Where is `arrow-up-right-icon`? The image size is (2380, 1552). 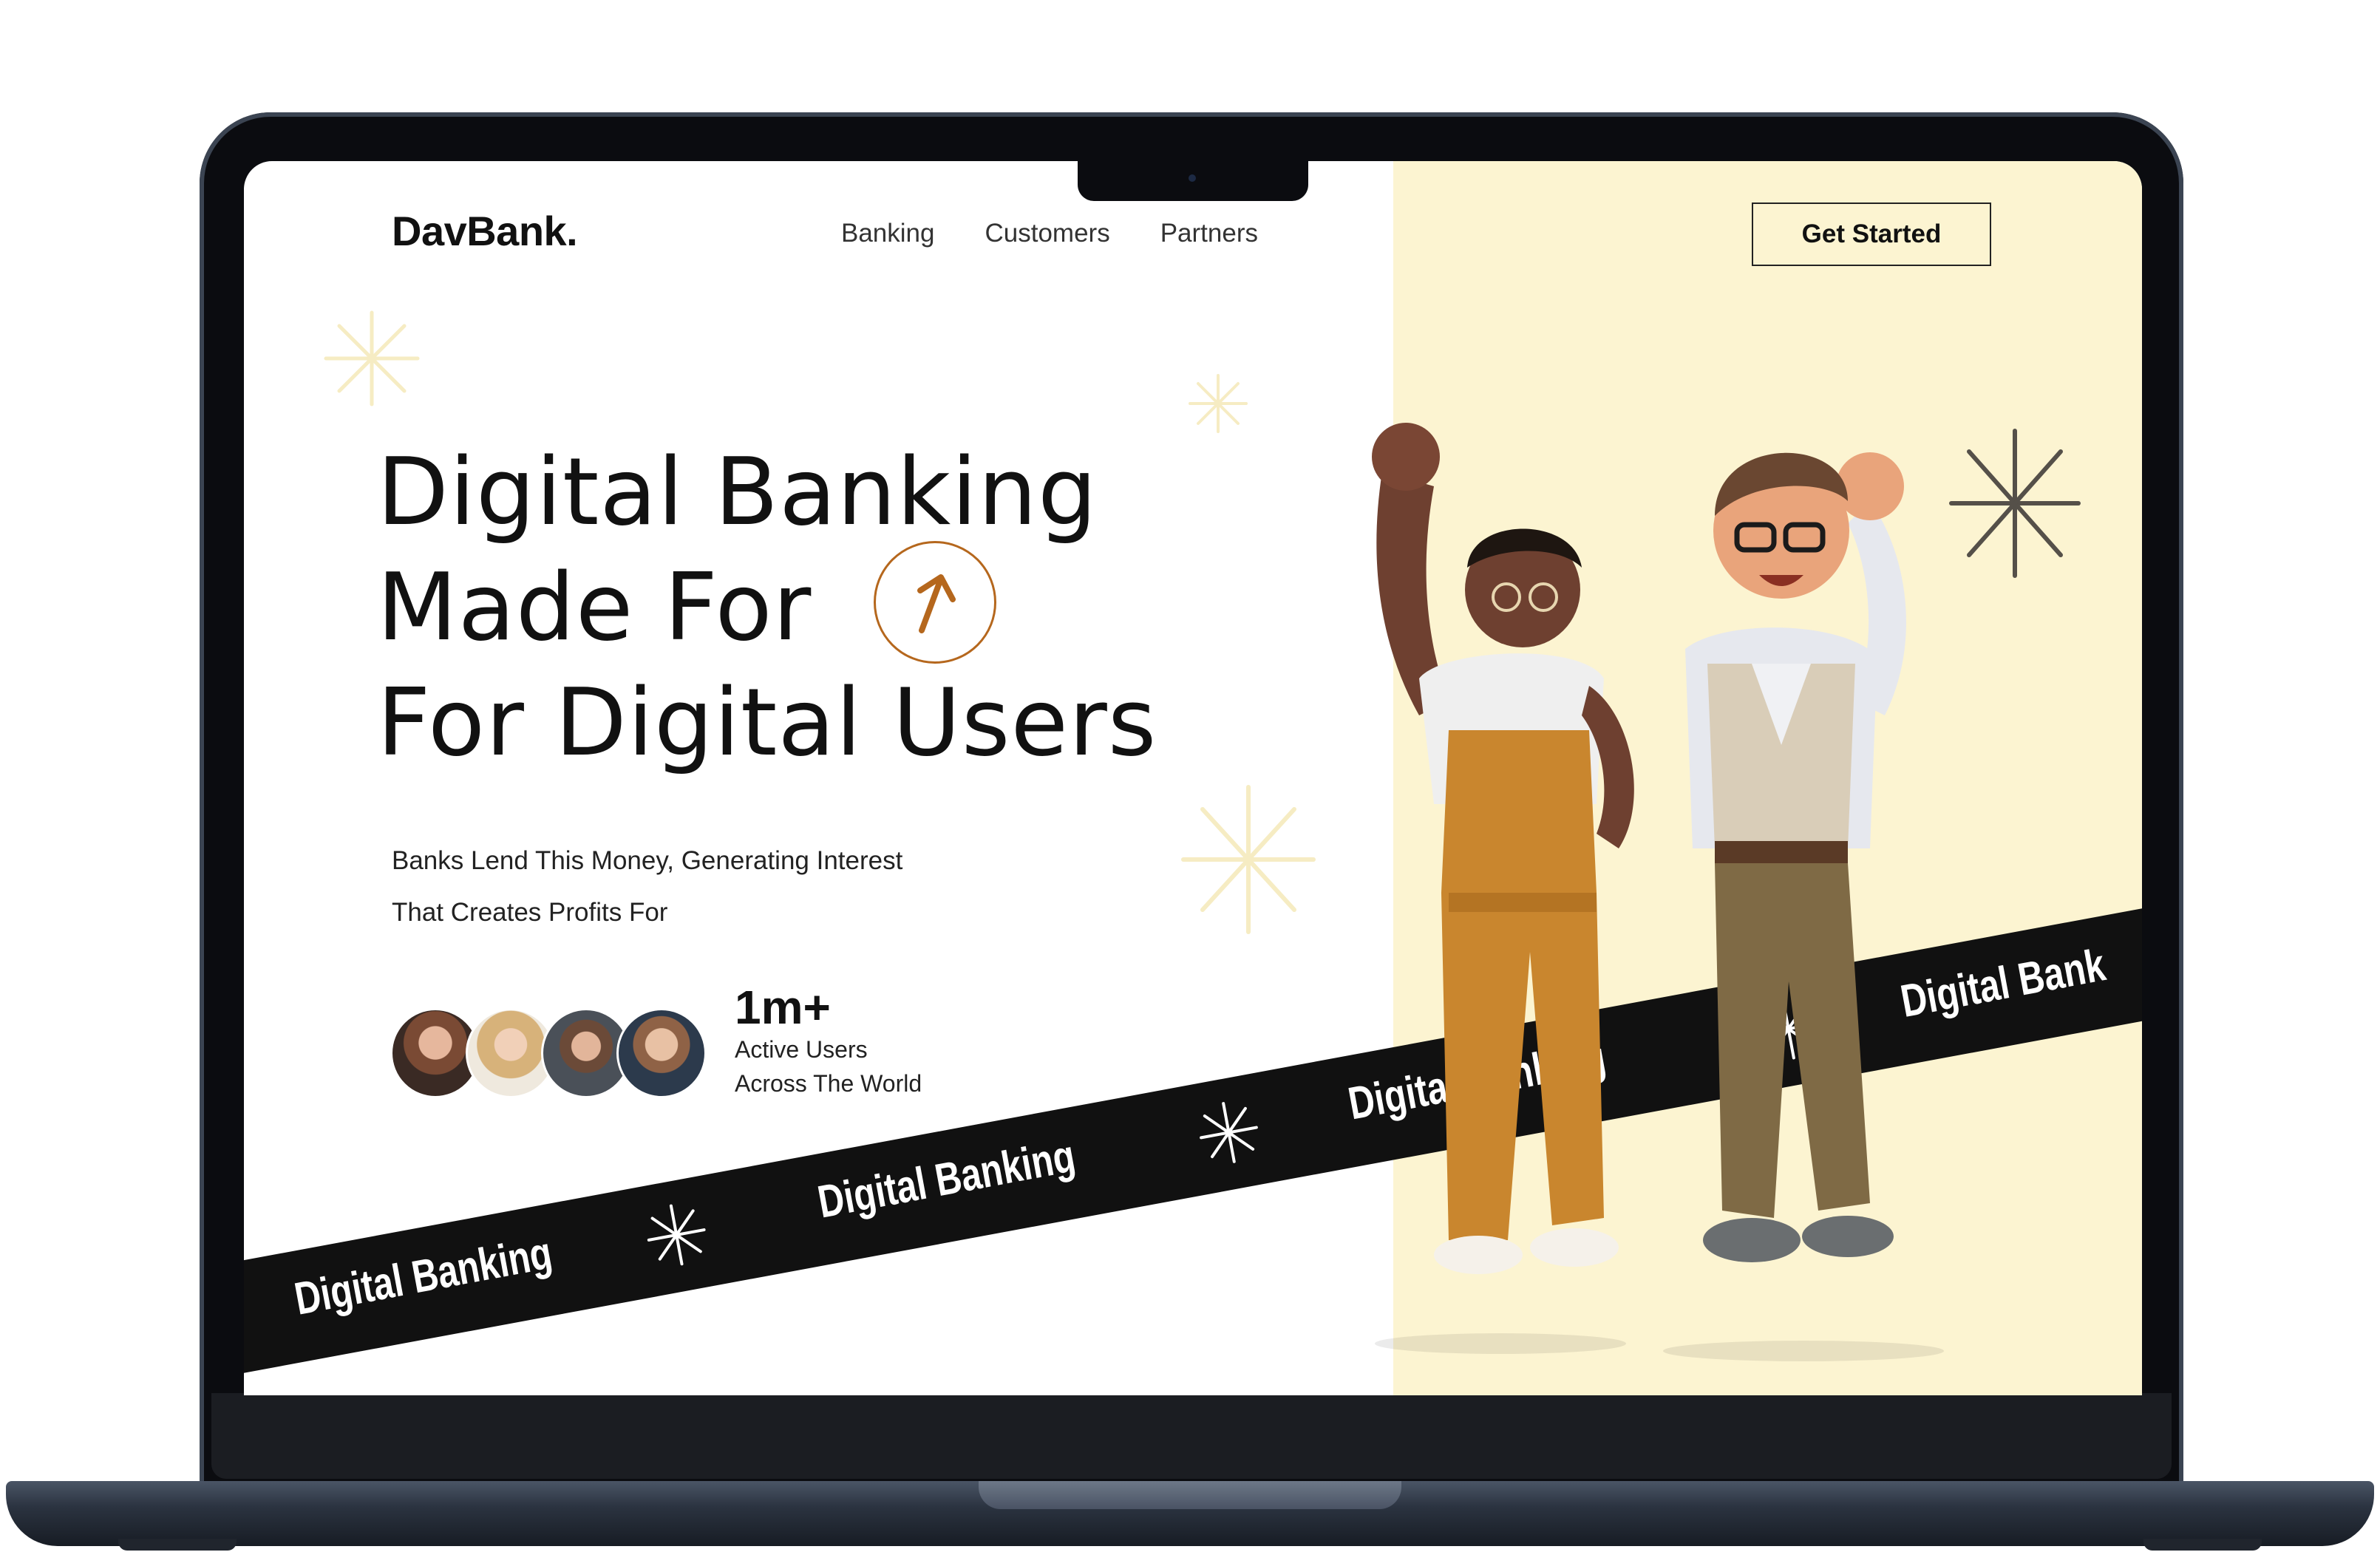
arrow-up-right-icon is located at coordinates (936, 604).